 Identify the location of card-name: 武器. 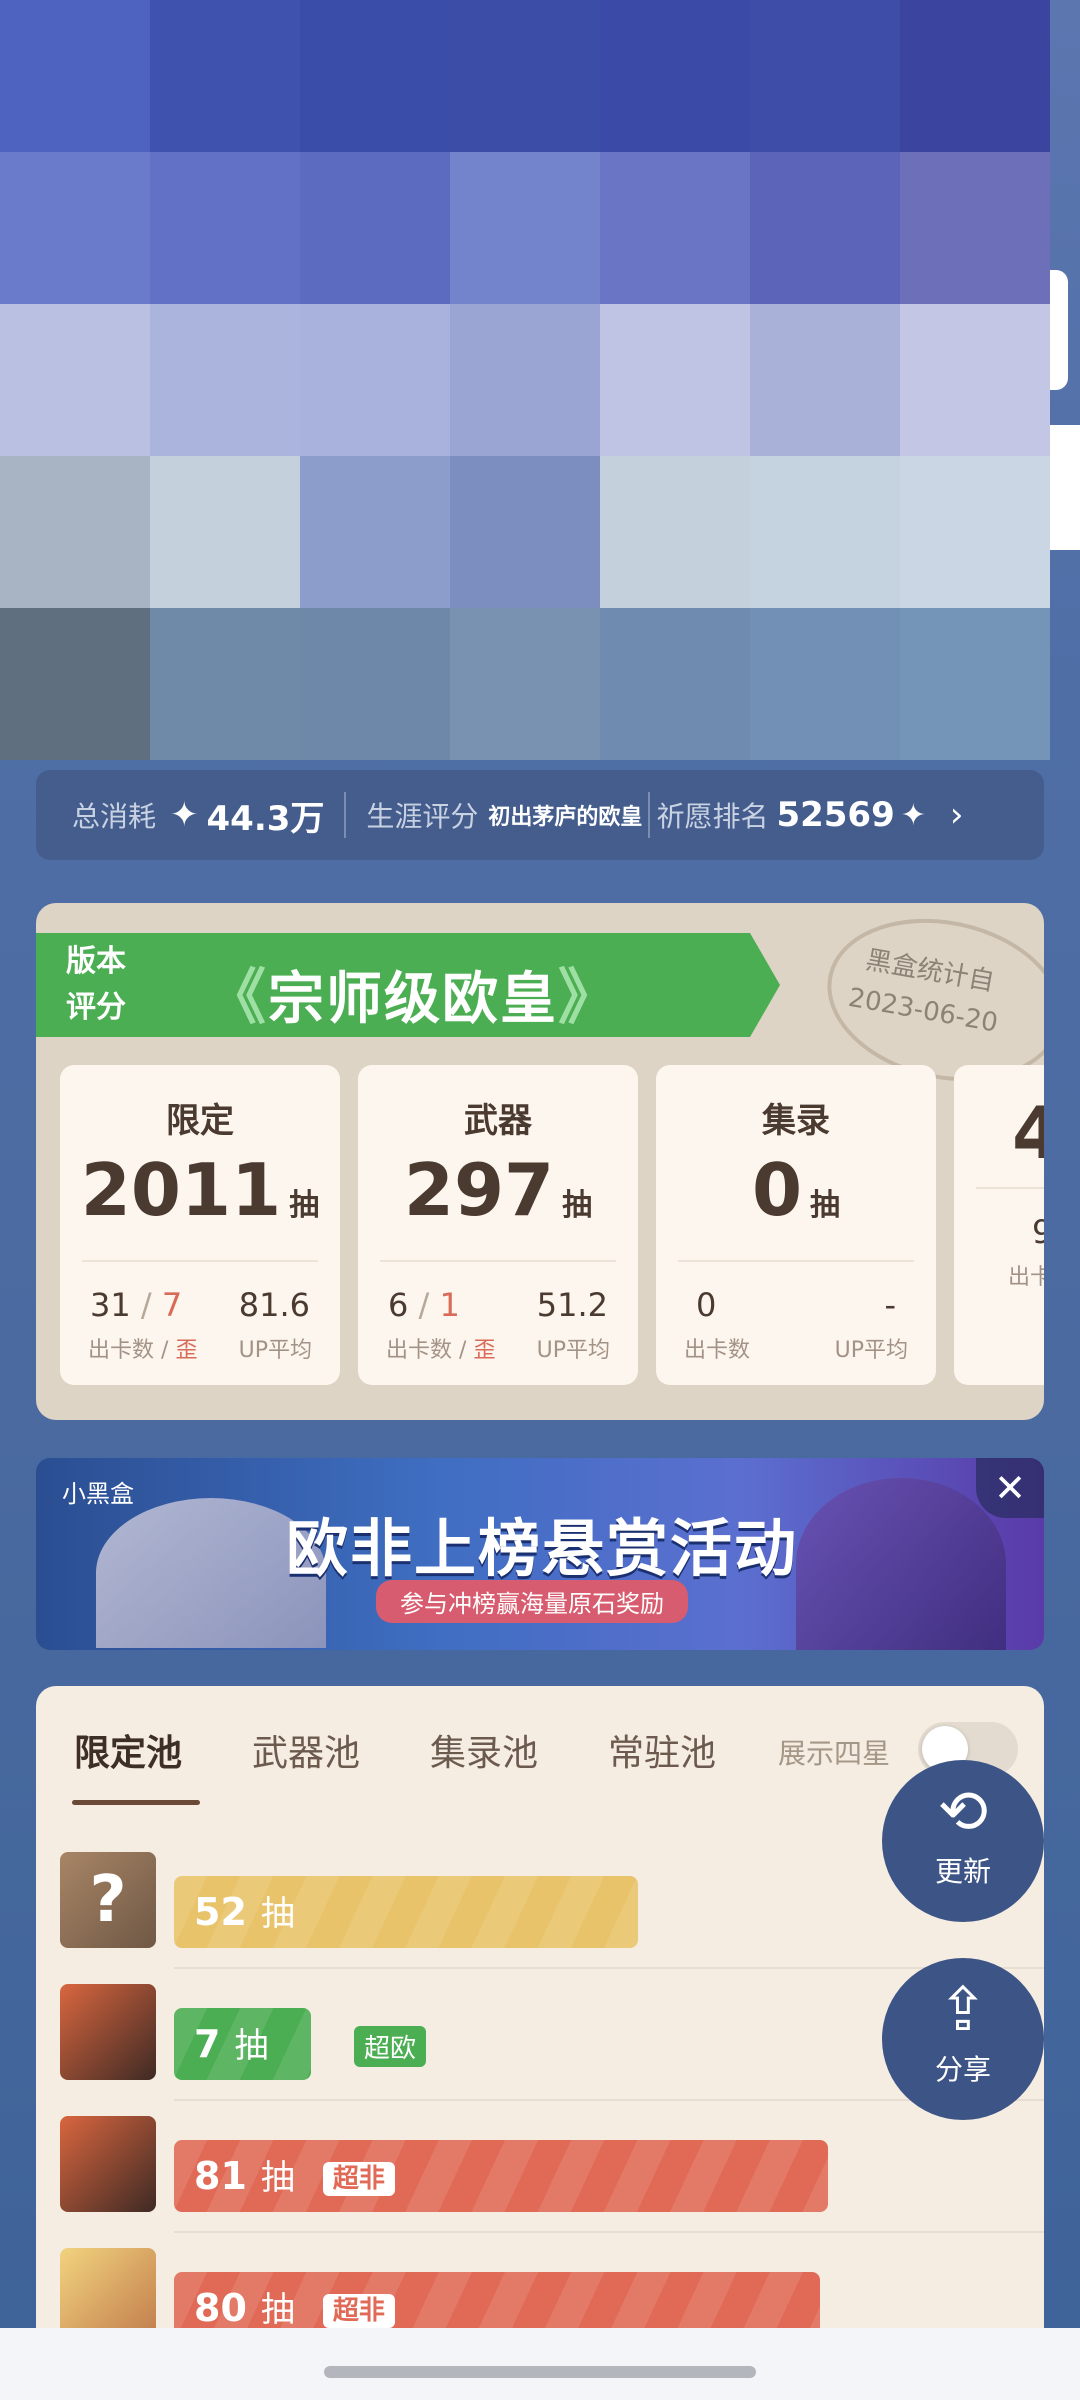
(498, 1121).